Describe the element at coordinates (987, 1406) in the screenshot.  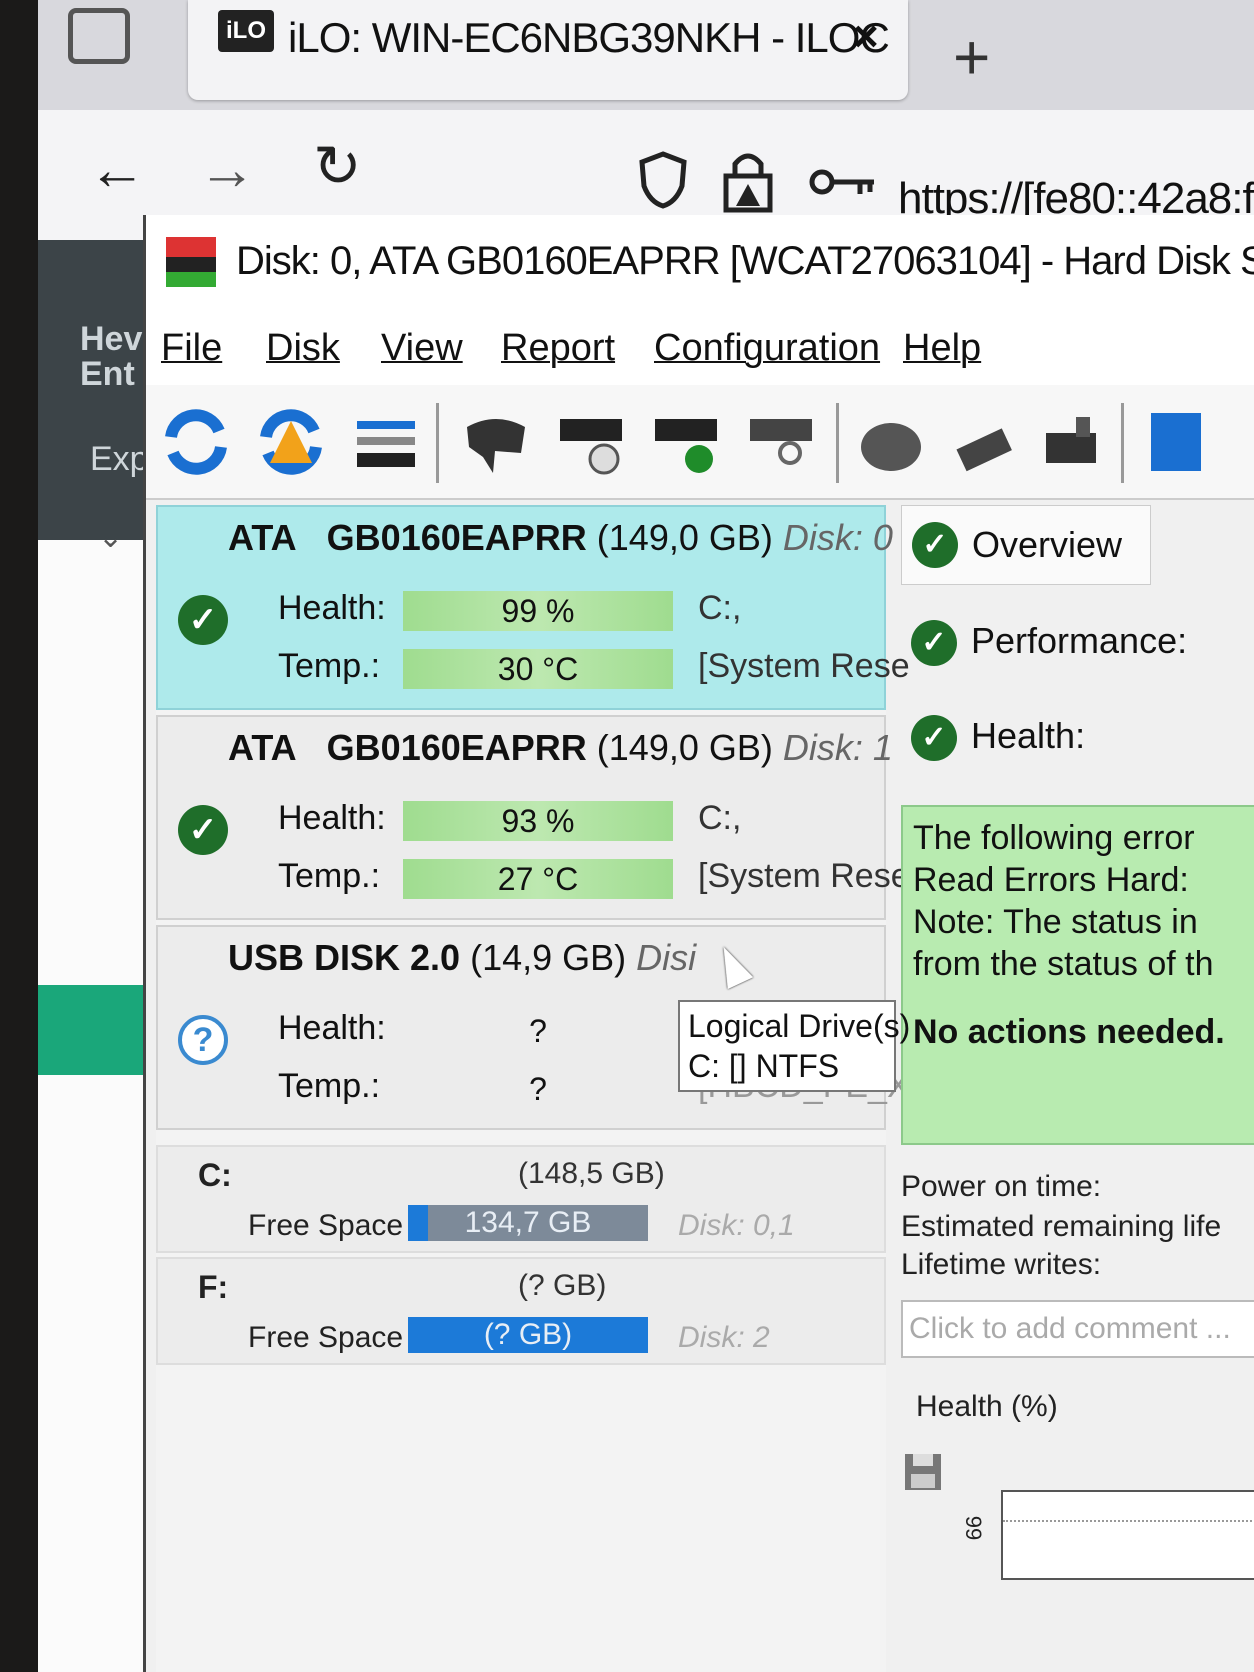
I see `health-chart-title: Health (%)` at that location.